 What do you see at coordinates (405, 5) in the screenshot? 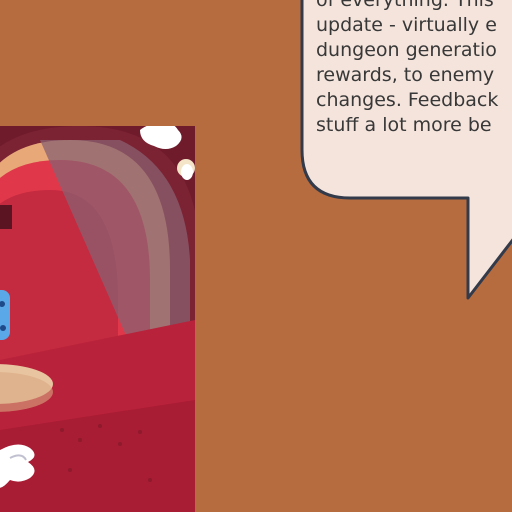
I see `bubble-line: of everything. This` at bounding box center [405, 5].